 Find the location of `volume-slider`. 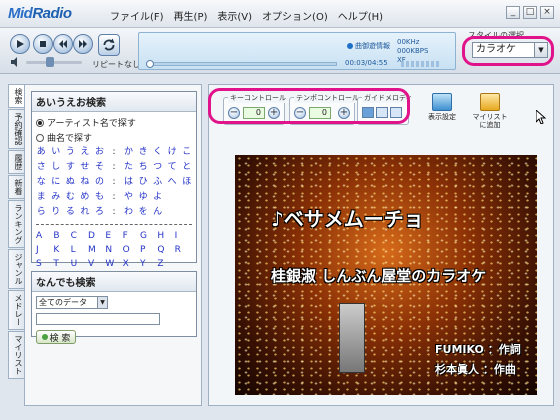

volume-slider is located at coordinates (54, 62).